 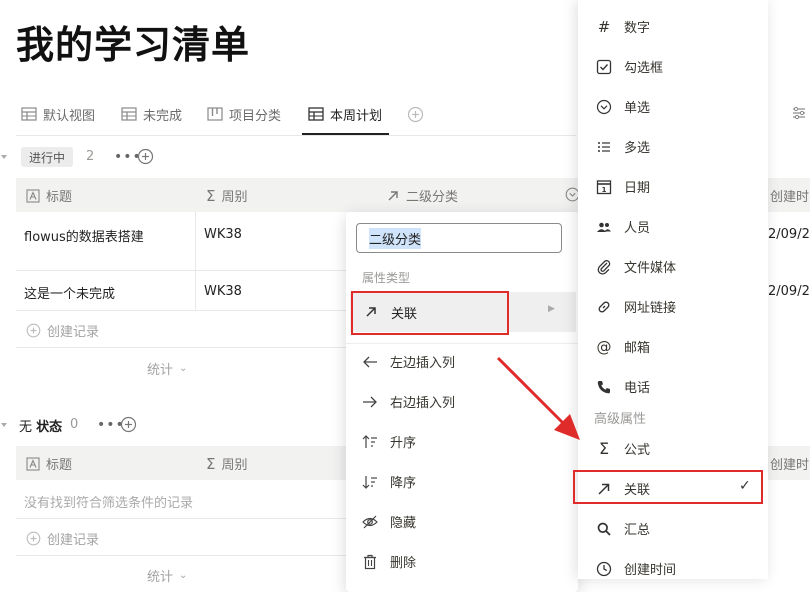 I want to click on sort-desc-icon, so click(x=370, y=482).